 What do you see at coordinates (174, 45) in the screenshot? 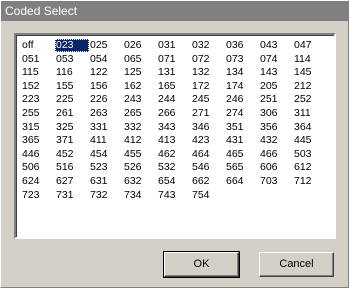
I see `code-item: 031` at bounding box center [174, 45].